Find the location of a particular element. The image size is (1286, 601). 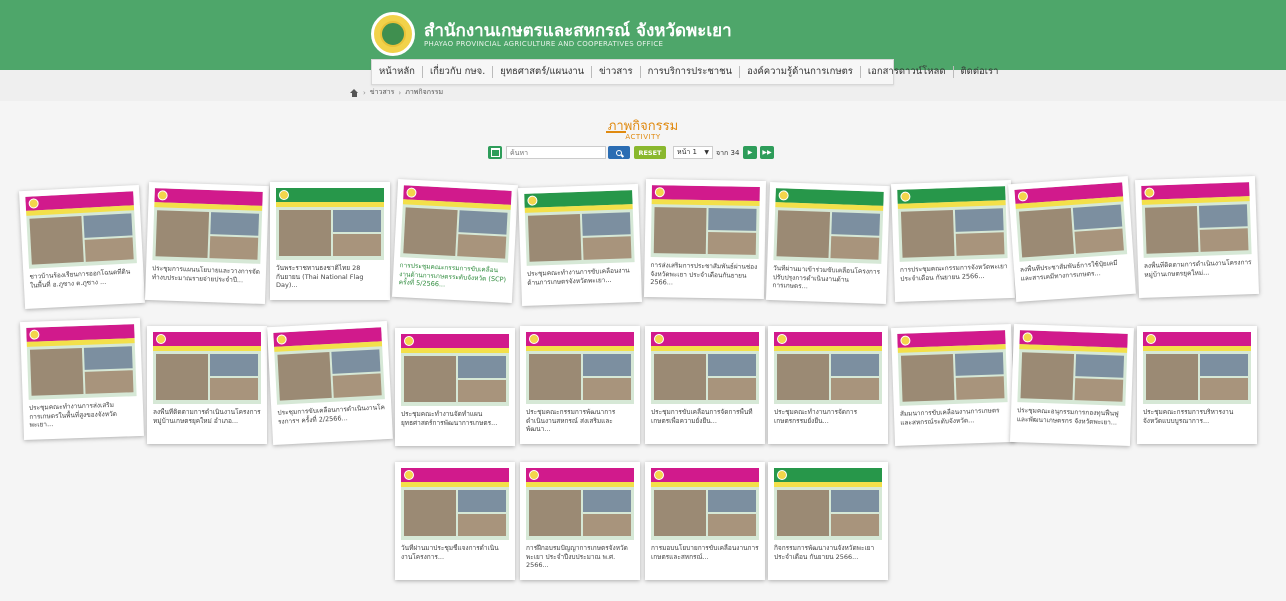

nav-item-services: การบริการประชาชน is located at coordinates (691, 72).